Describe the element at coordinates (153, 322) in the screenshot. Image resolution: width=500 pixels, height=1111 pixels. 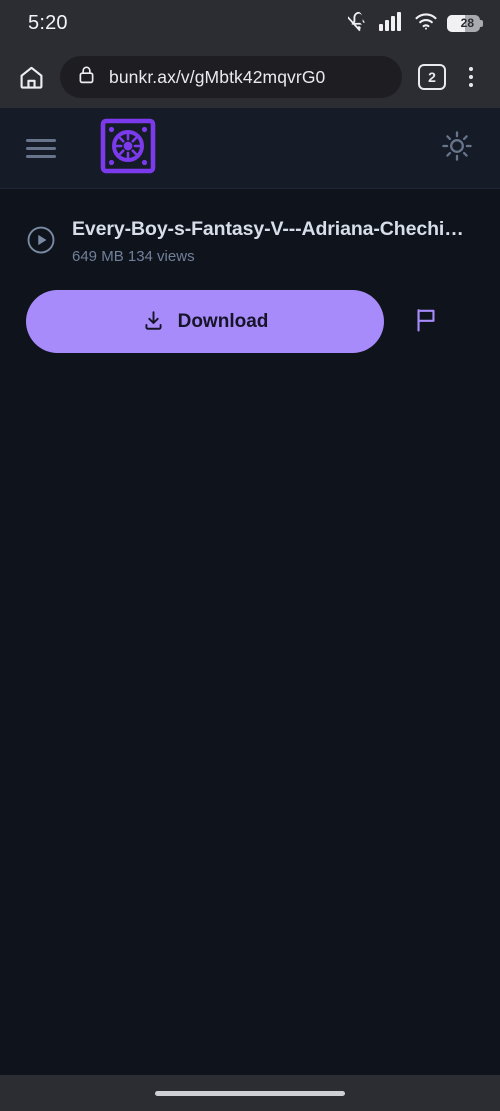
I see `download-icon` at that location.